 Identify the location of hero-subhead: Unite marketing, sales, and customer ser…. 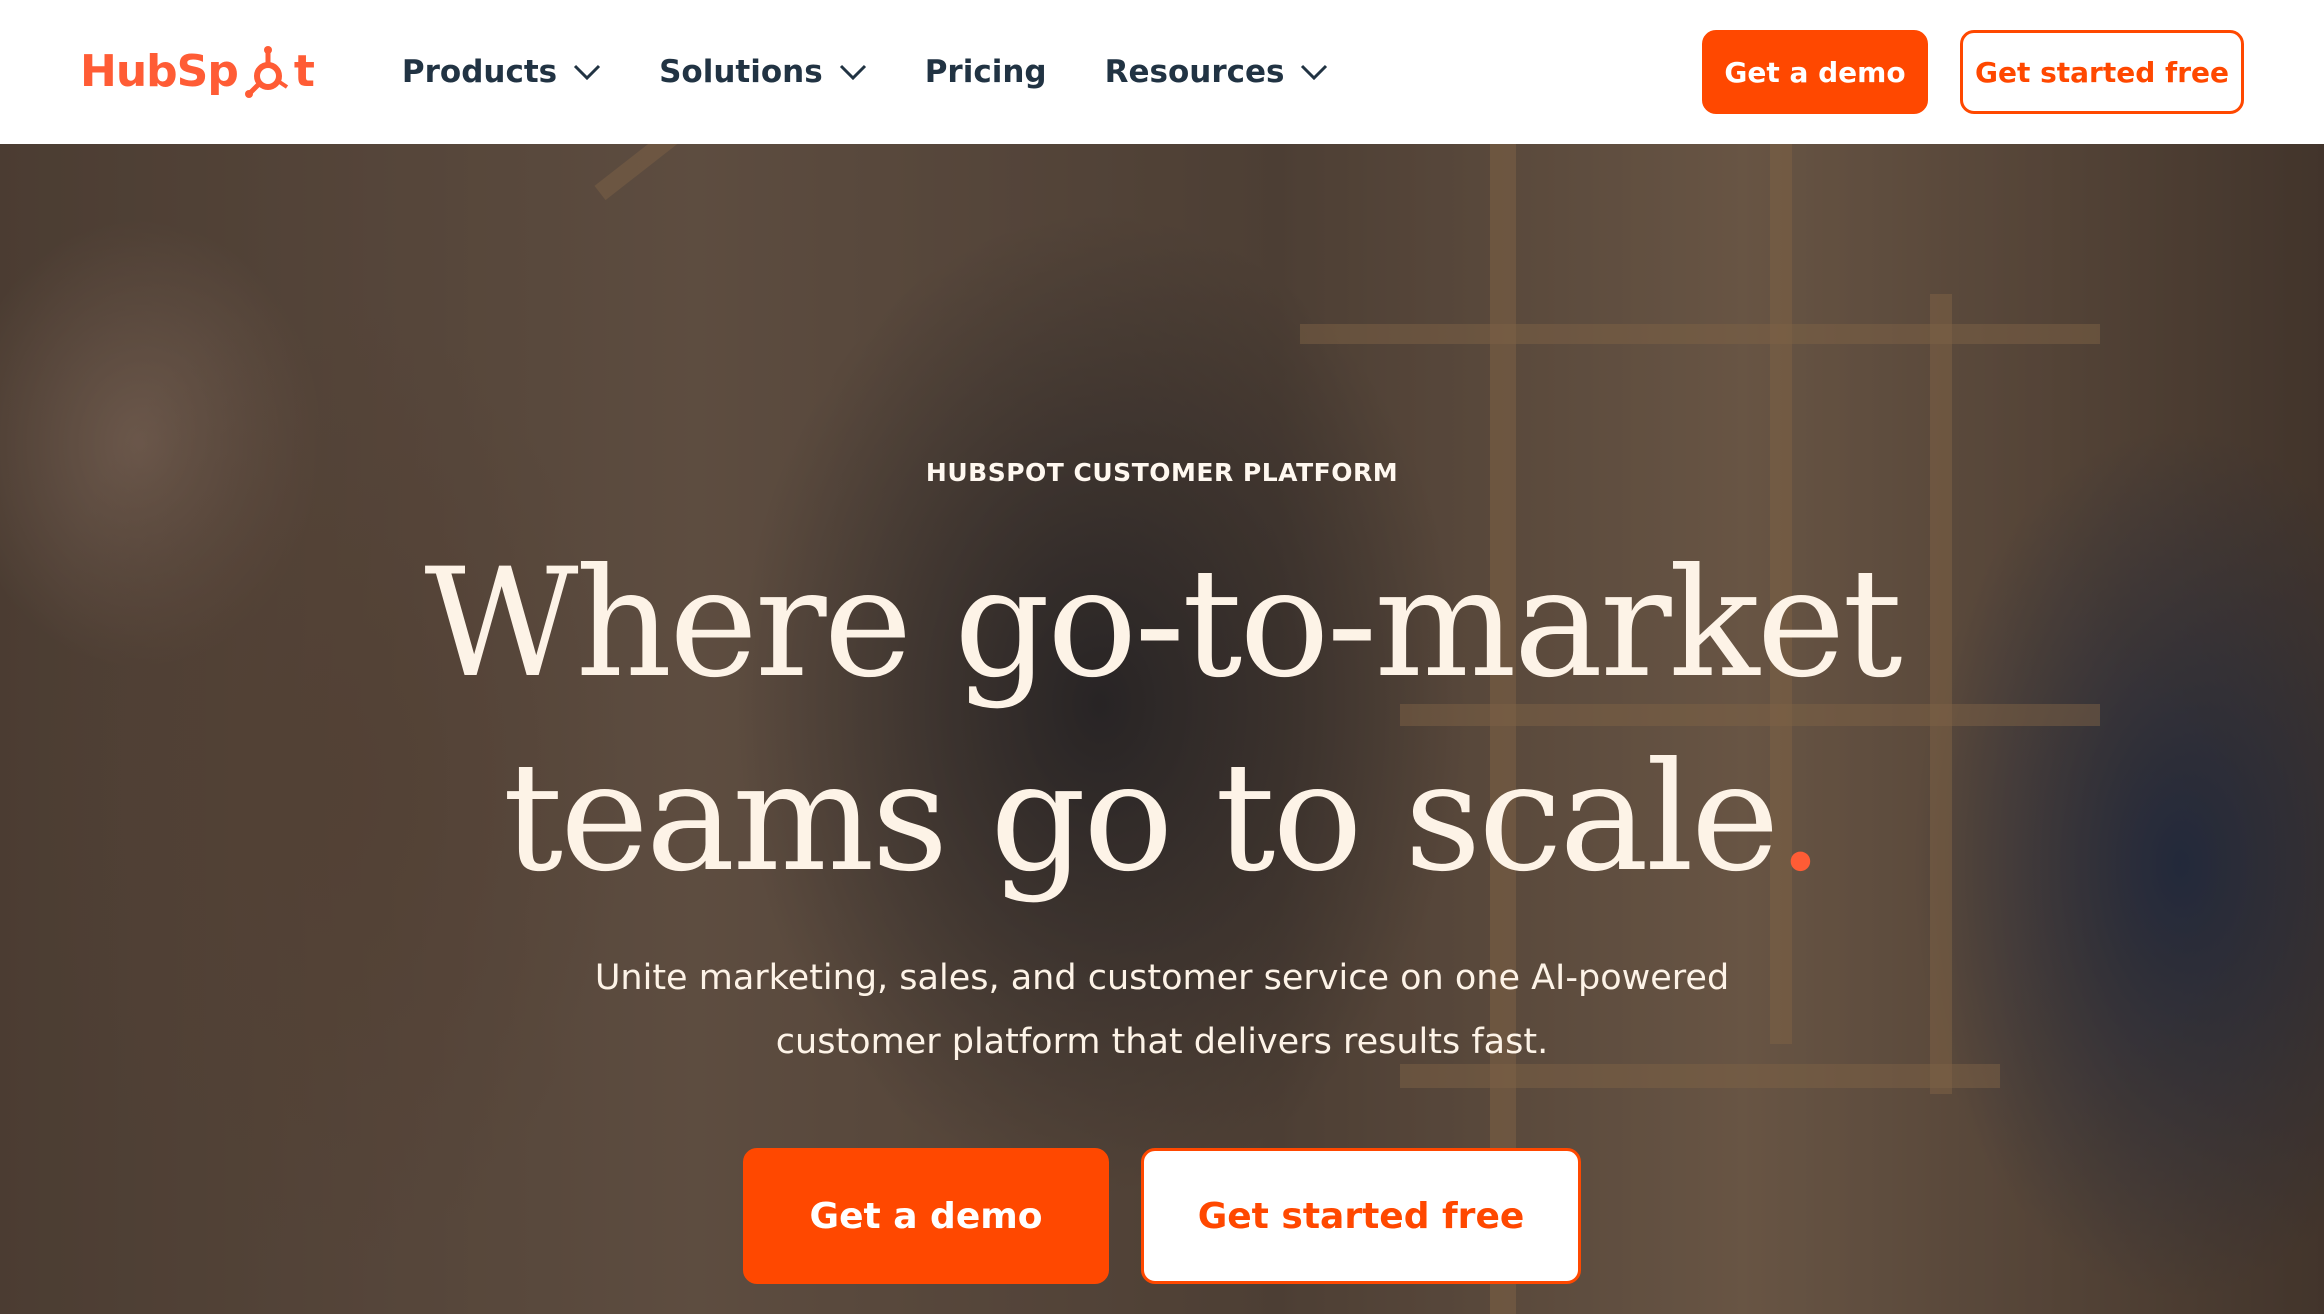
(1162, 1010).